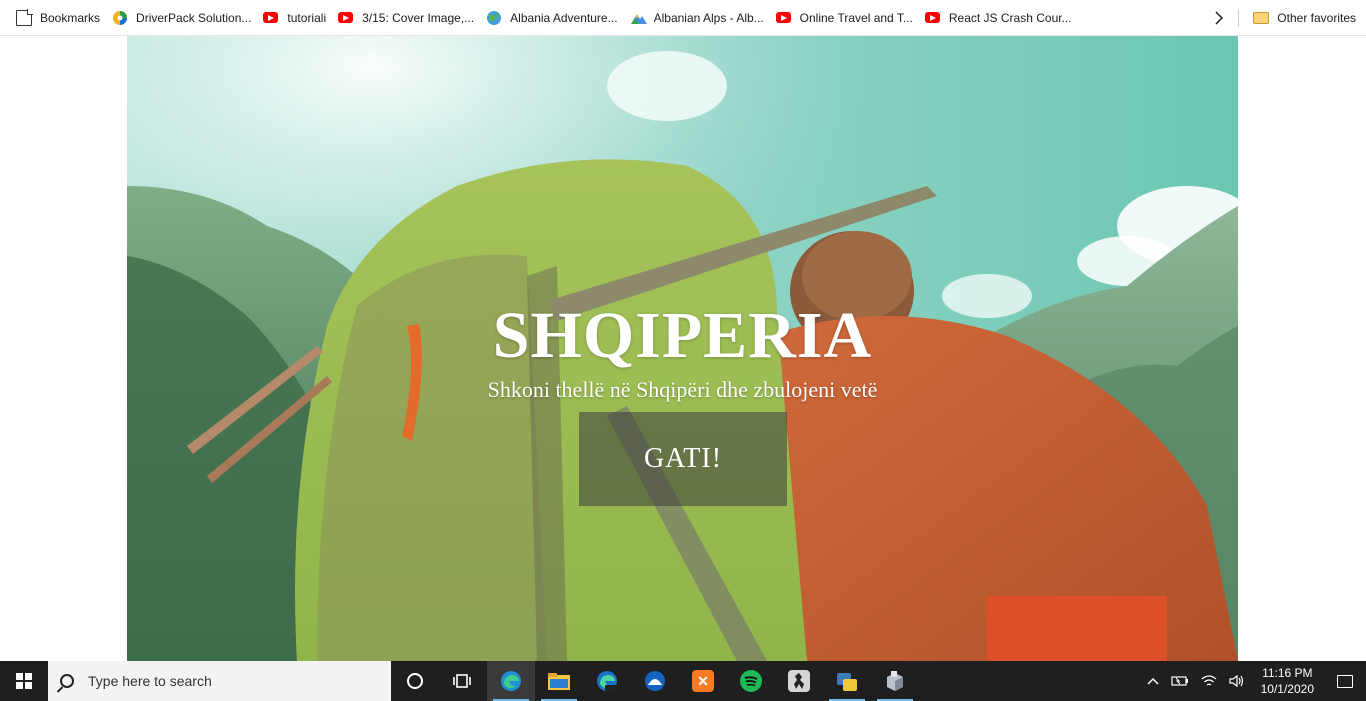  I want to click on wifi-icon, so click(1209, 680).